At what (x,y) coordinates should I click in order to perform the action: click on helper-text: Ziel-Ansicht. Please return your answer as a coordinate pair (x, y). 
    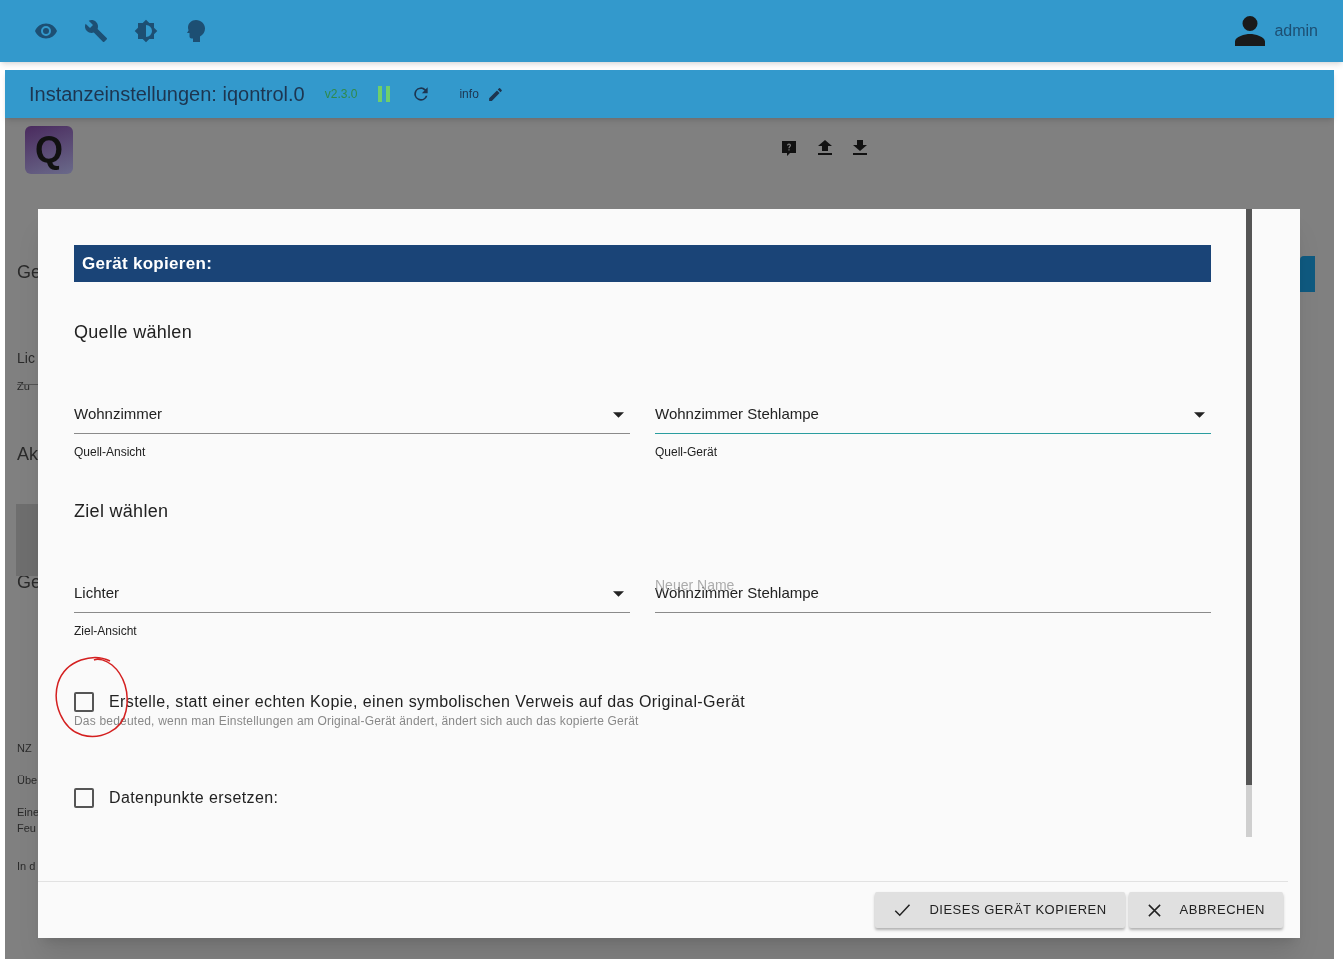
    Looking at the image, I should click on (106, 631).